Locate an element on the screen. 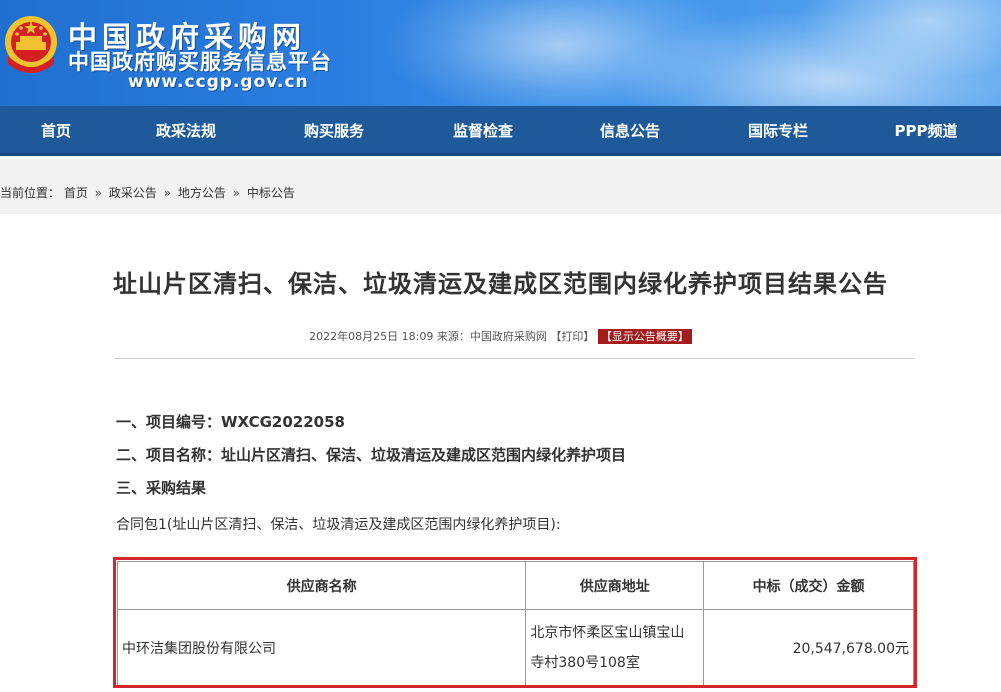 This screenshot has width=1001, height=692. divider is located at coordinates (514, 358).